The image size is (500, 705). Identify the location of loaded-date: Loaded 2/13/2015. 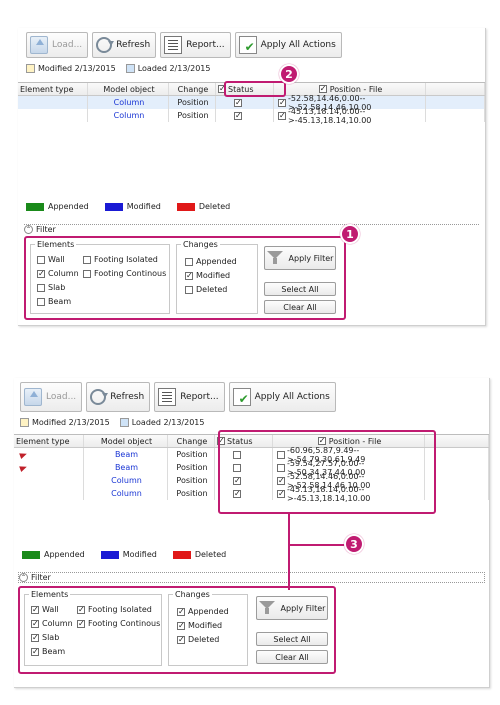
(168, 422).